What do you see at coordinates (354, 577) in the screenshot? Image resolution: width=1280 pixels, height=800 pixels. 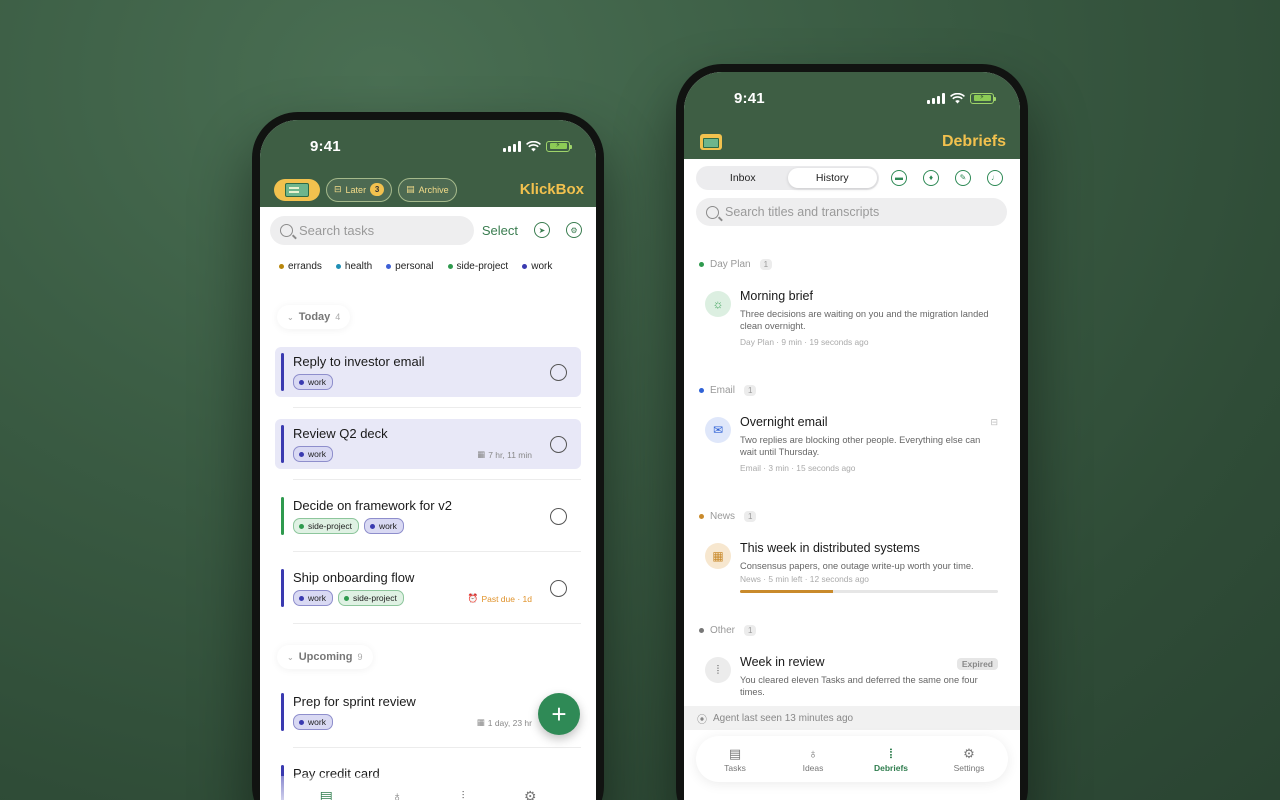 I see `task-title: Ship onboarding flow` at bounding box center [354, 577].